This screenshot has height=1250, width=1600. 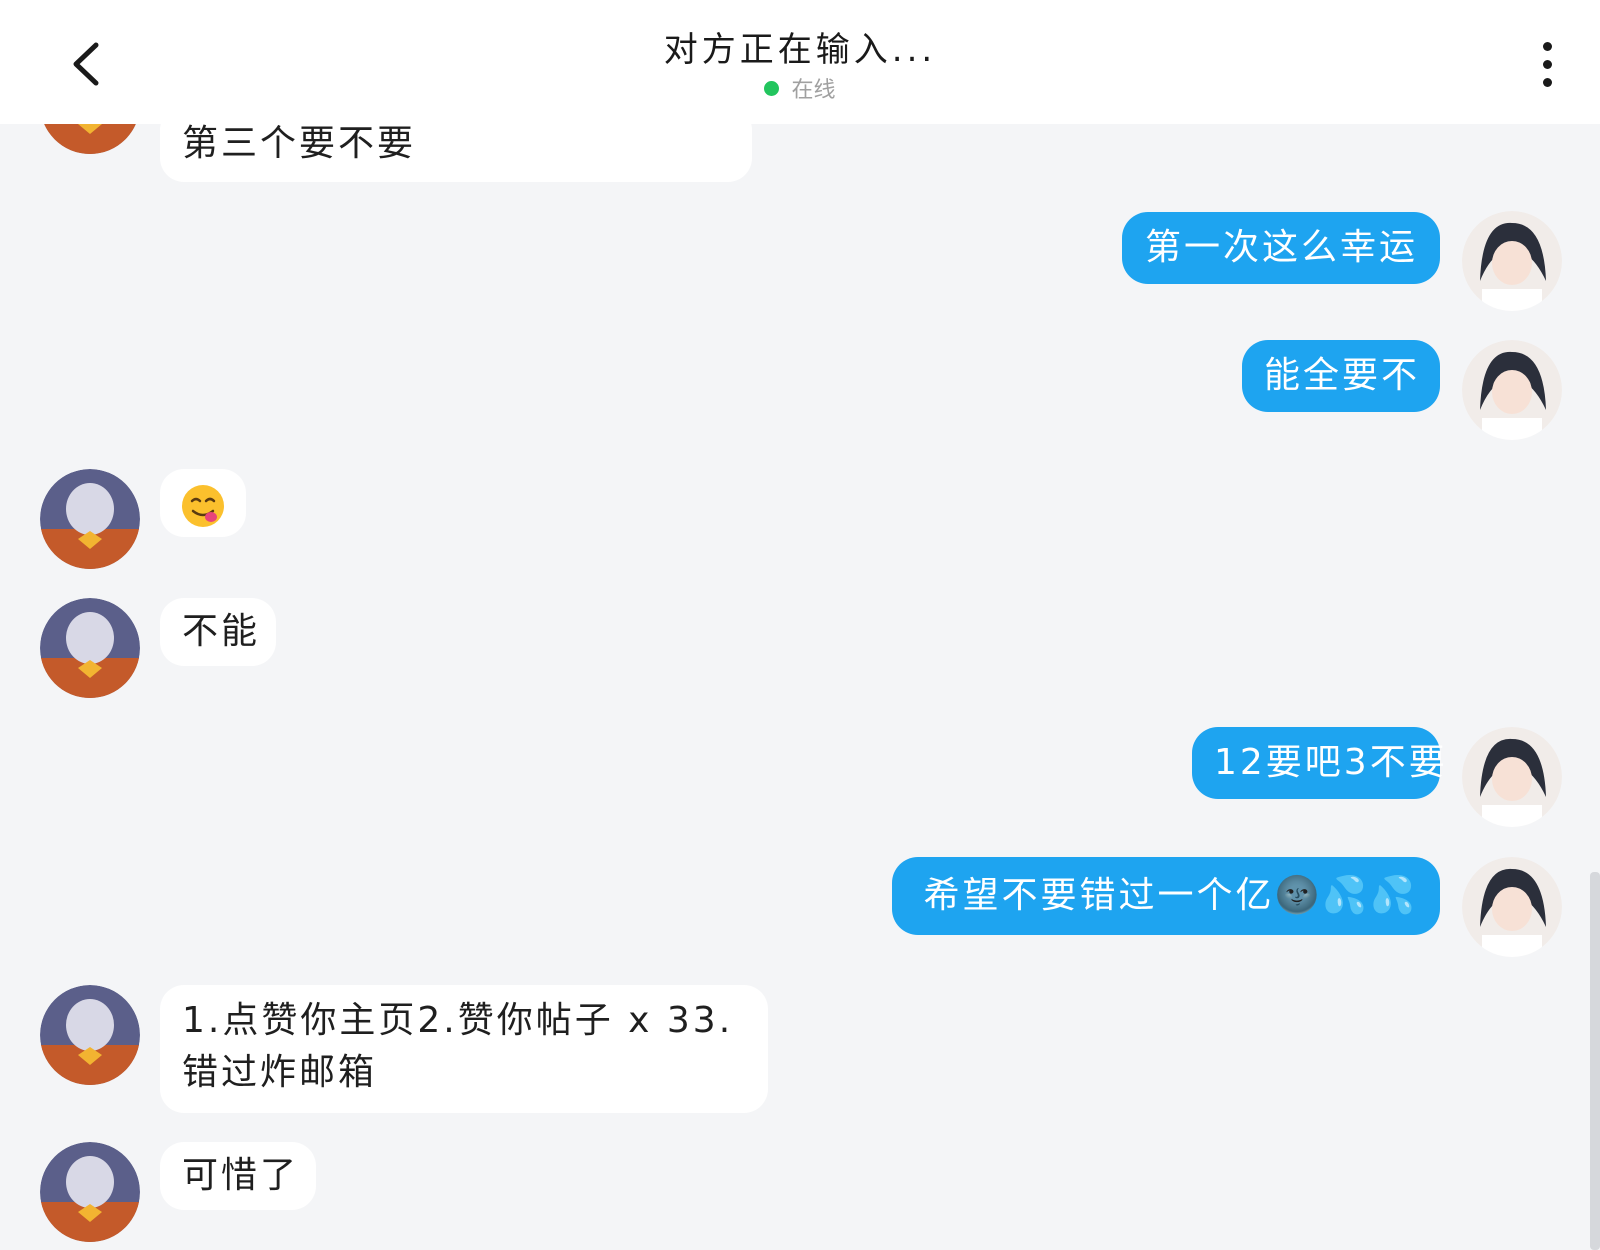 I want to click on message-bubble-incoming: 1.点赞你主页2.赞你帖子 x 33.错过炸邮箱, so click(x=464, y=1049).